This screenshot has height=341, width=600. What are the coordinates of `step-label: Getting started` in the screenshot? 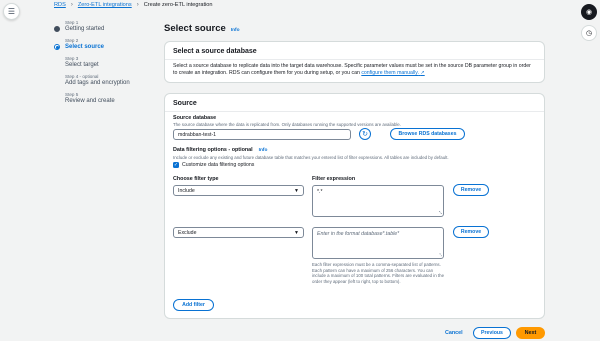 It's located at (85, 29).